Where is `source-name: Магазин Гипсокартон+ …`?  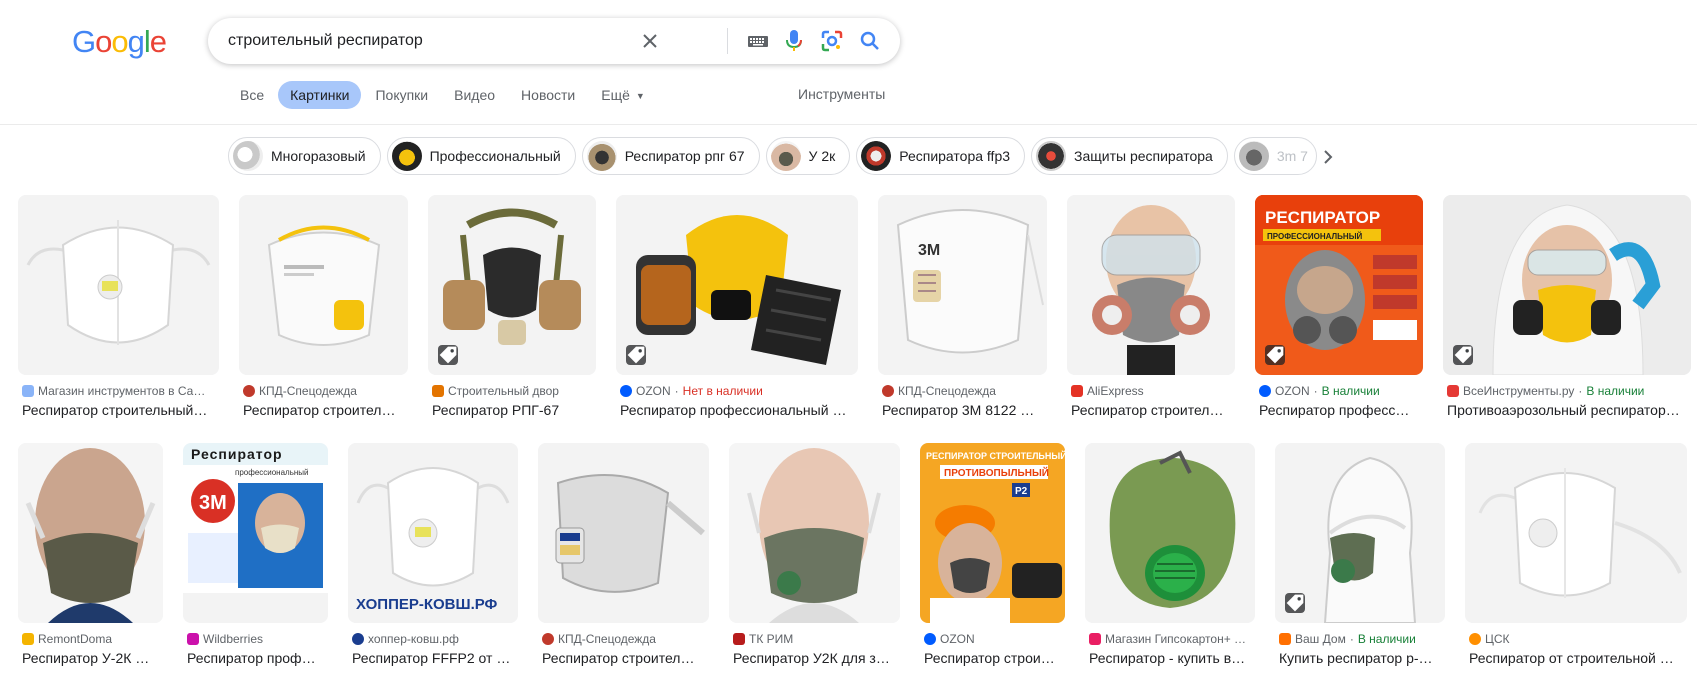
source-name: Магазин Гипсокартон+ … is located at coordinates (1176, 639).